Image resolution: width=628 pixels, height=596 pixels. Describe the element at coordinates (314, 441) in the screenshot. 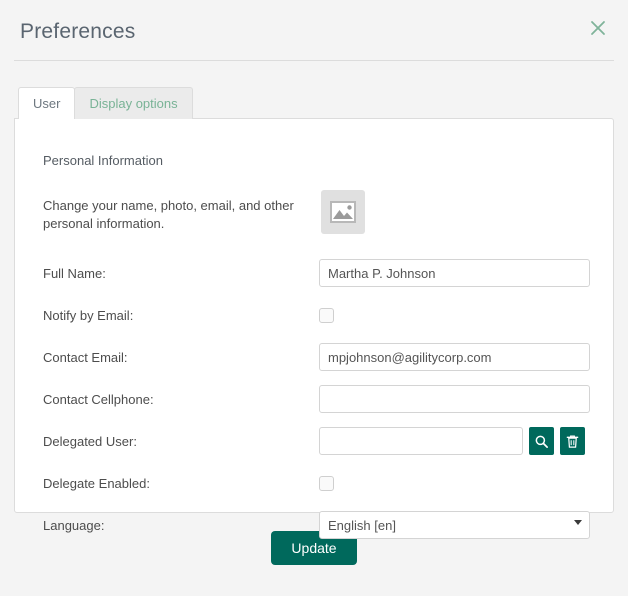

I see `row-delegated-user: Delegated User:` at that location.